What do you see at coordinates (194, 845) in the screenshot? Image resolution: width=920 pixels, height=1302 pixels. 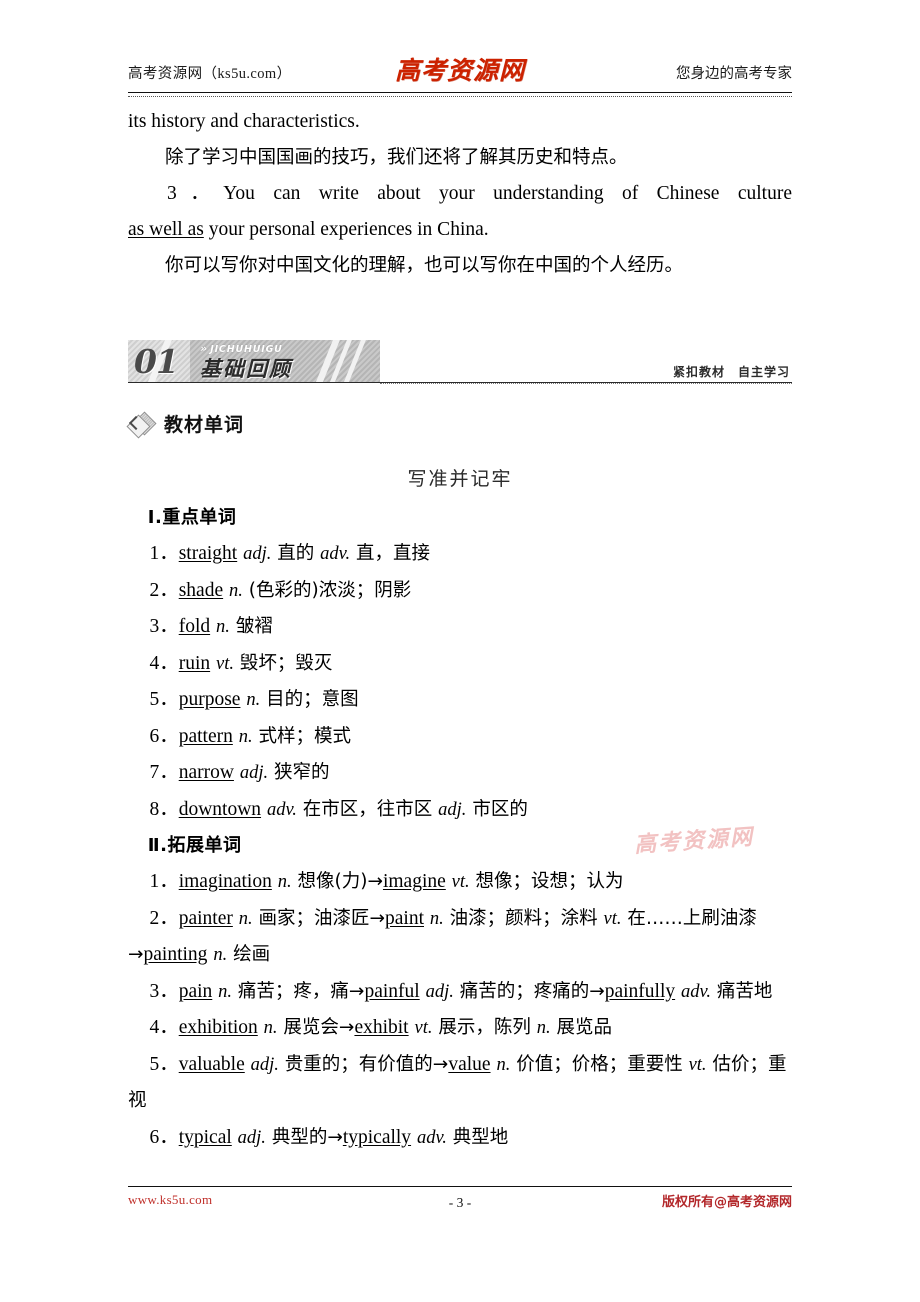 I see `vocab-group-2-heading: Ⅱ.拓展单词` at bounding box center [194, 845].